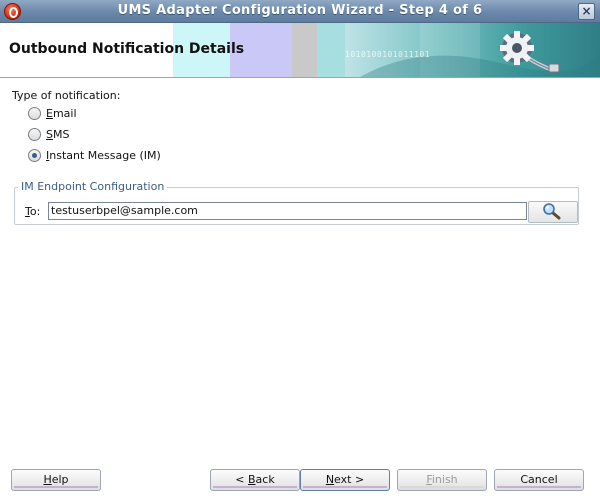 The image size is (600, 498). What do you see at coordinates (345, 480) in the screenshot?
I see `next-button: Next >` at bounding box center [345, 480].